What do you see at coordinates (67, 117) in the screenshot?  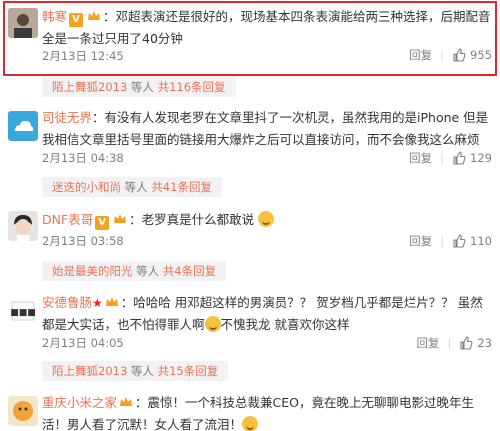 I see `username: 司徒无界` at bounding box center [67, 117].